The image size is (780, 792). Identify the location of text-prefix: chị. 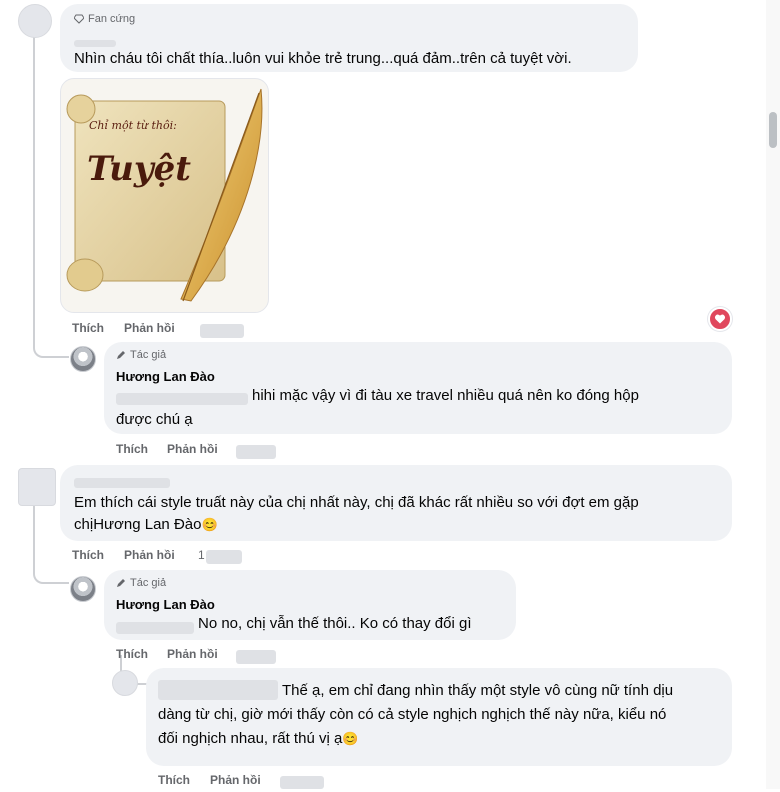
(84, 524).